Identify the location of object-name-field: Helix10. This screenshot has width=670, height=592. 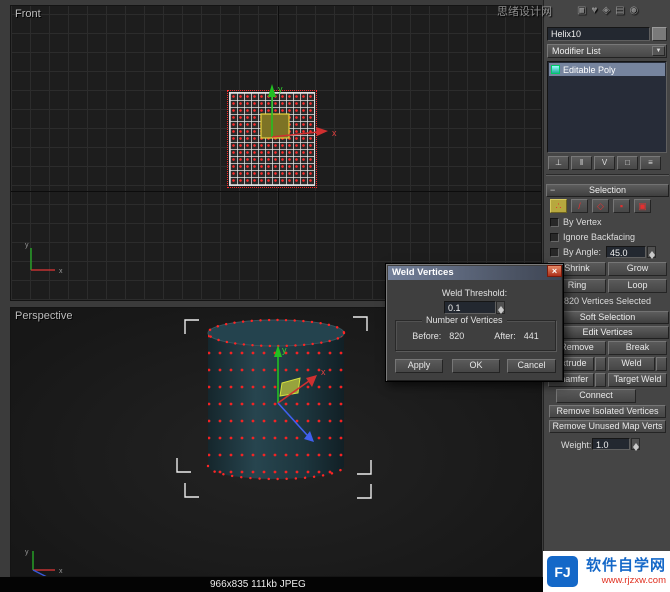
(598, 34).